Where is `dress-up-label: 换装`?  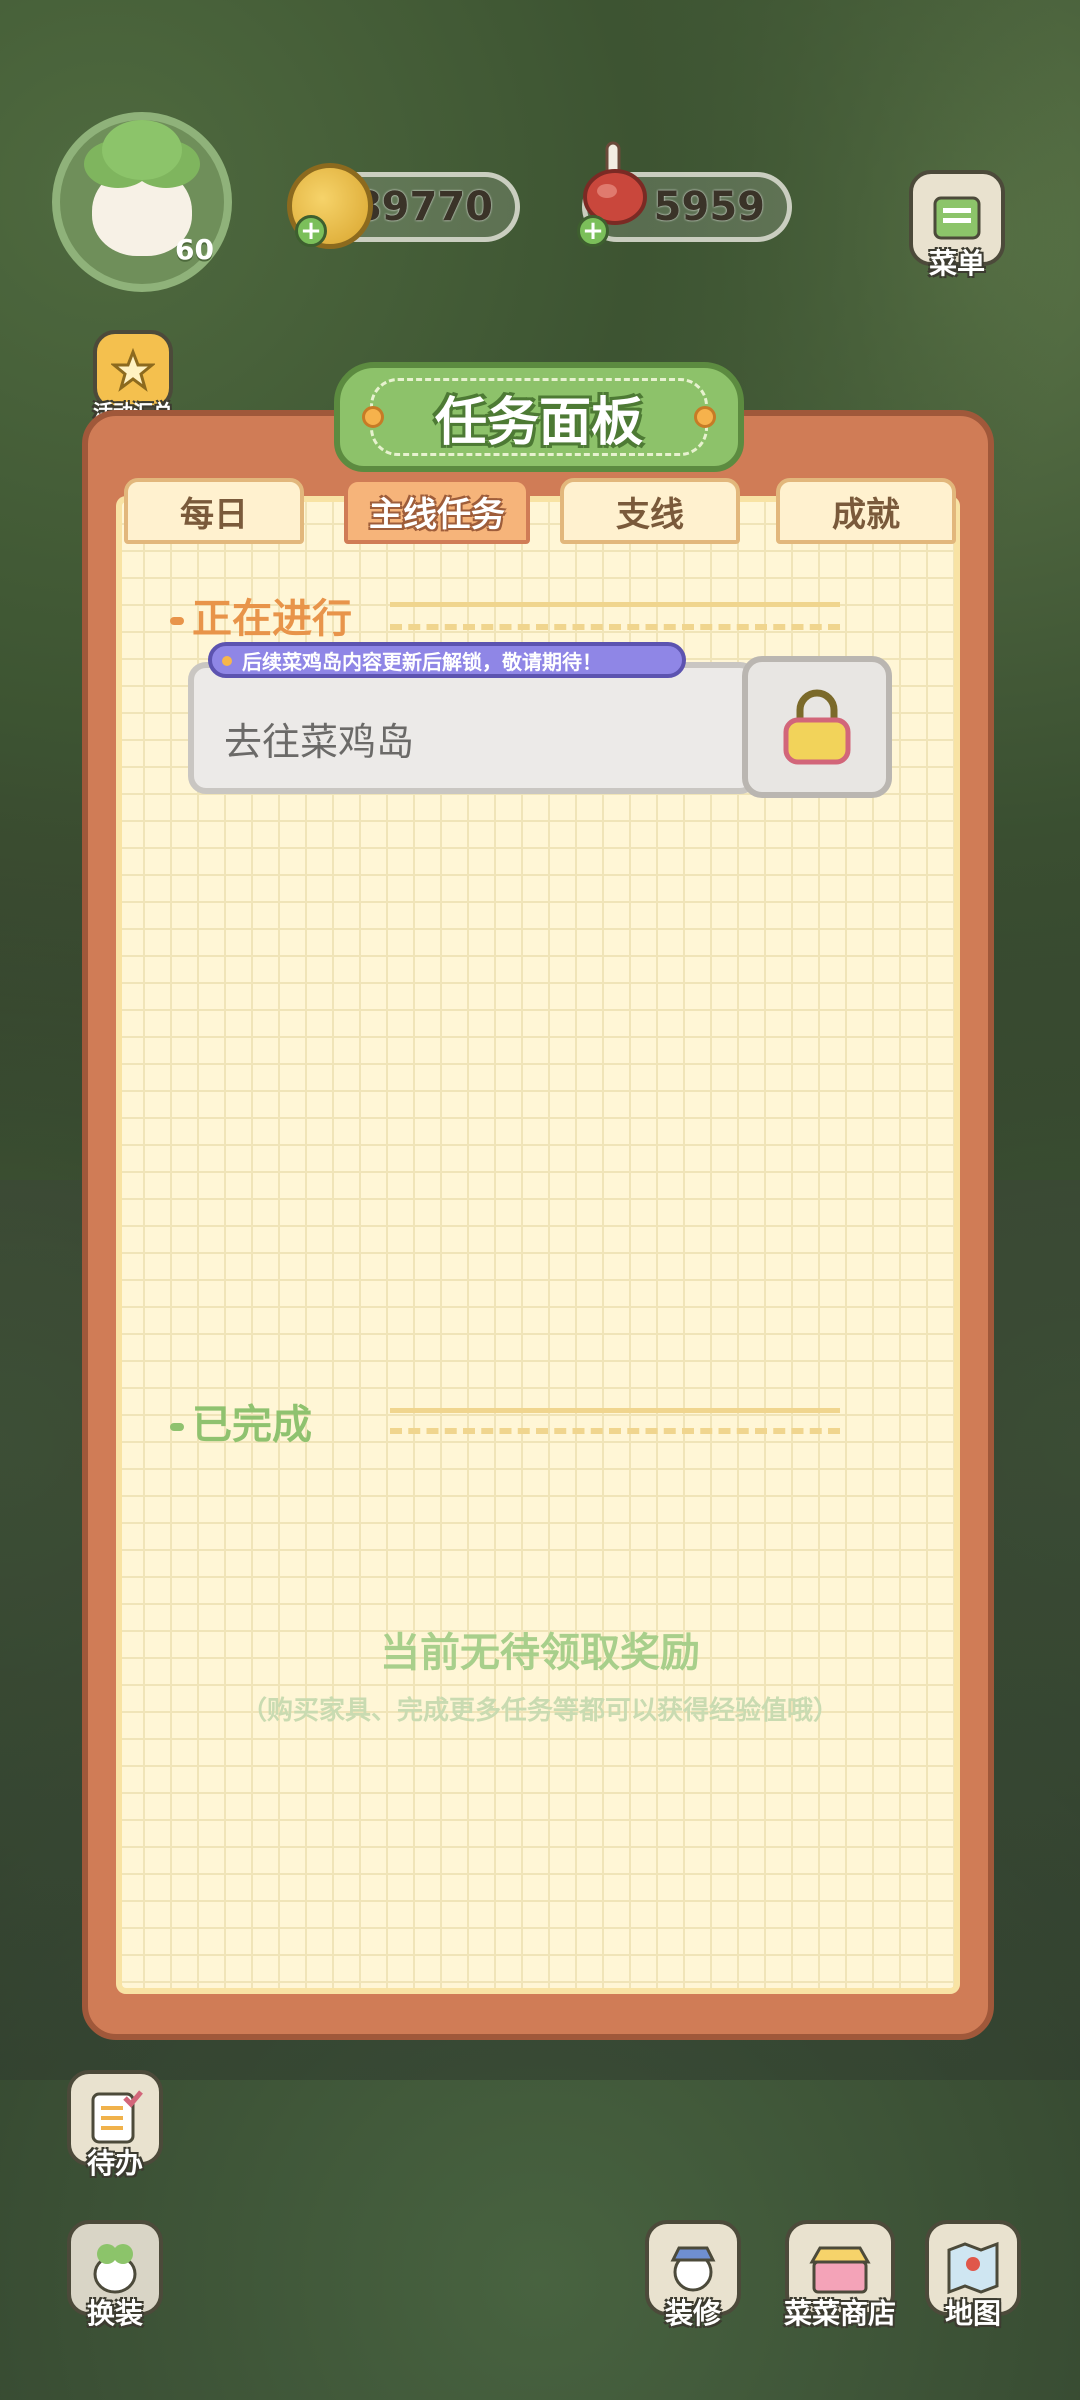
dress-up-label: 换装 is located at coordinates (114, 2313).